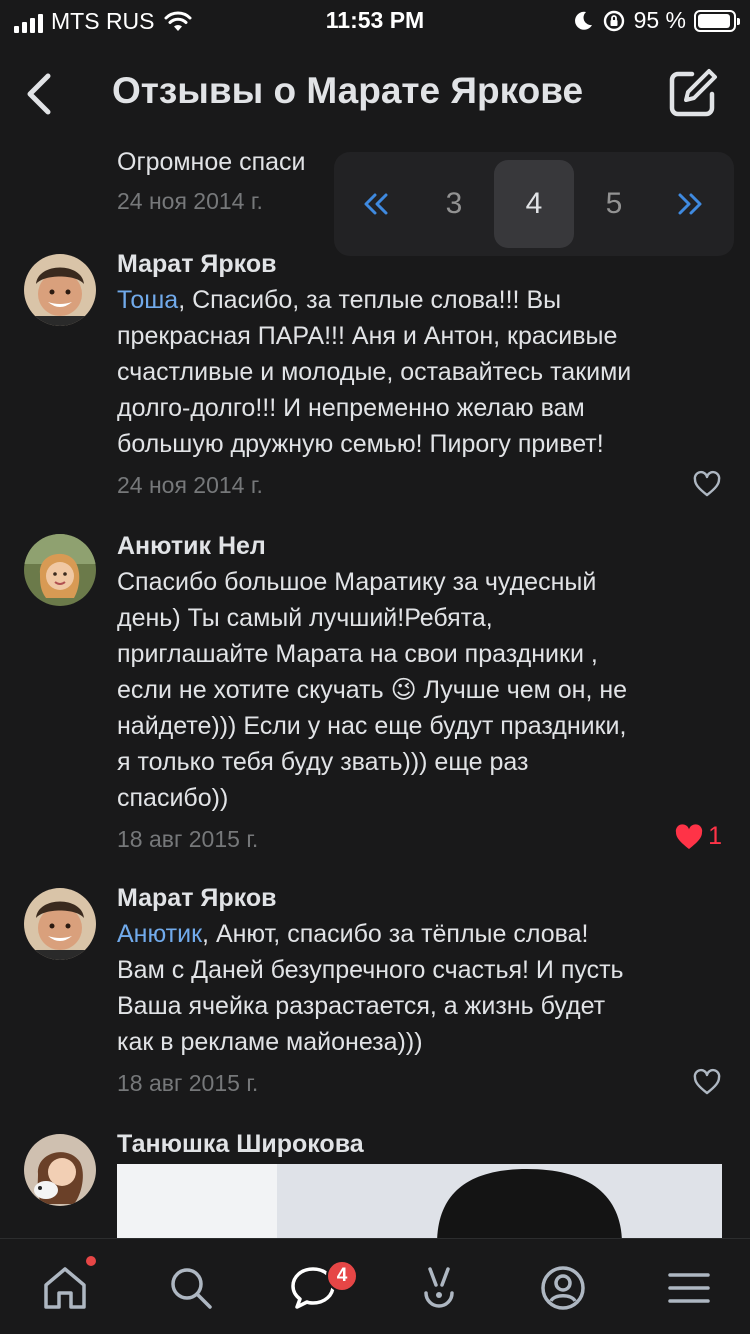 The height and width of the screenshot is (1334, 750). I want to click on attached-photo, so click(419, 1201).